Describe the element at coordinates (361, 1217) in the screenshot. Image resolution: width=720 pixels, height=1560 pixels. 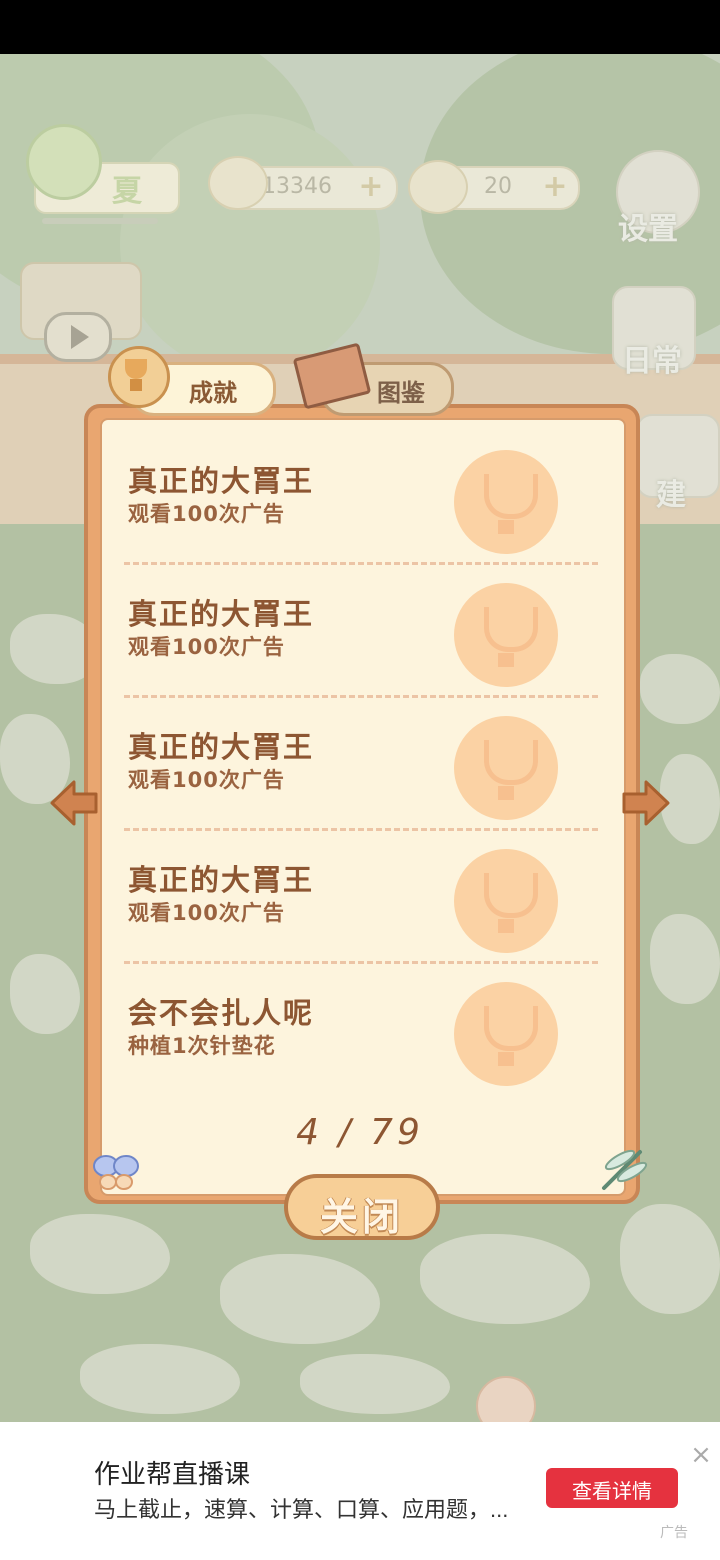
I see `close-button-label: 关闭` at that location.